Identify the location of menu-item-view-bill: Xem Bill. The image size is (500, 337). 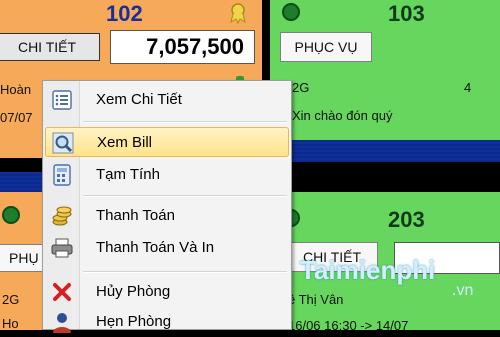
(167, 142).